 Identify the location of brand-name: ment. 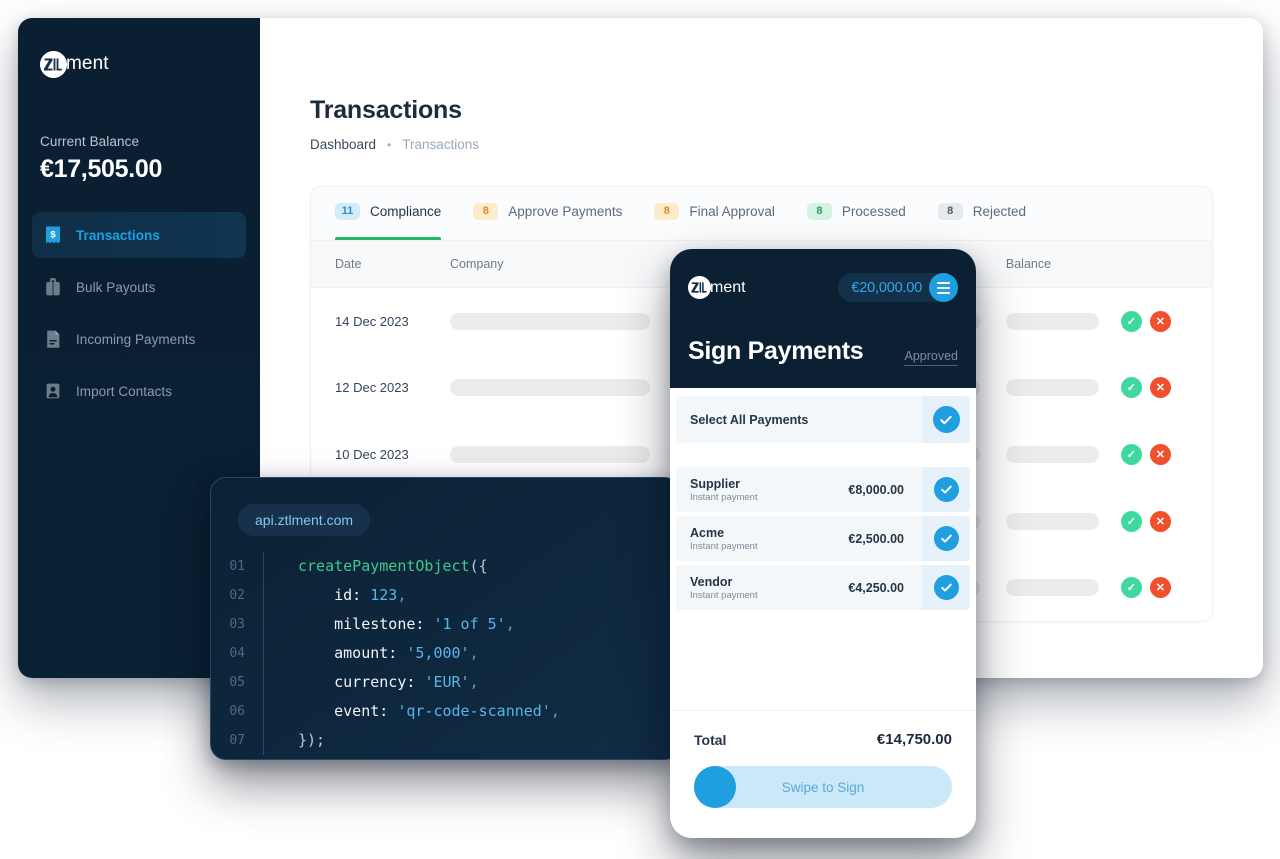
(87, 63).